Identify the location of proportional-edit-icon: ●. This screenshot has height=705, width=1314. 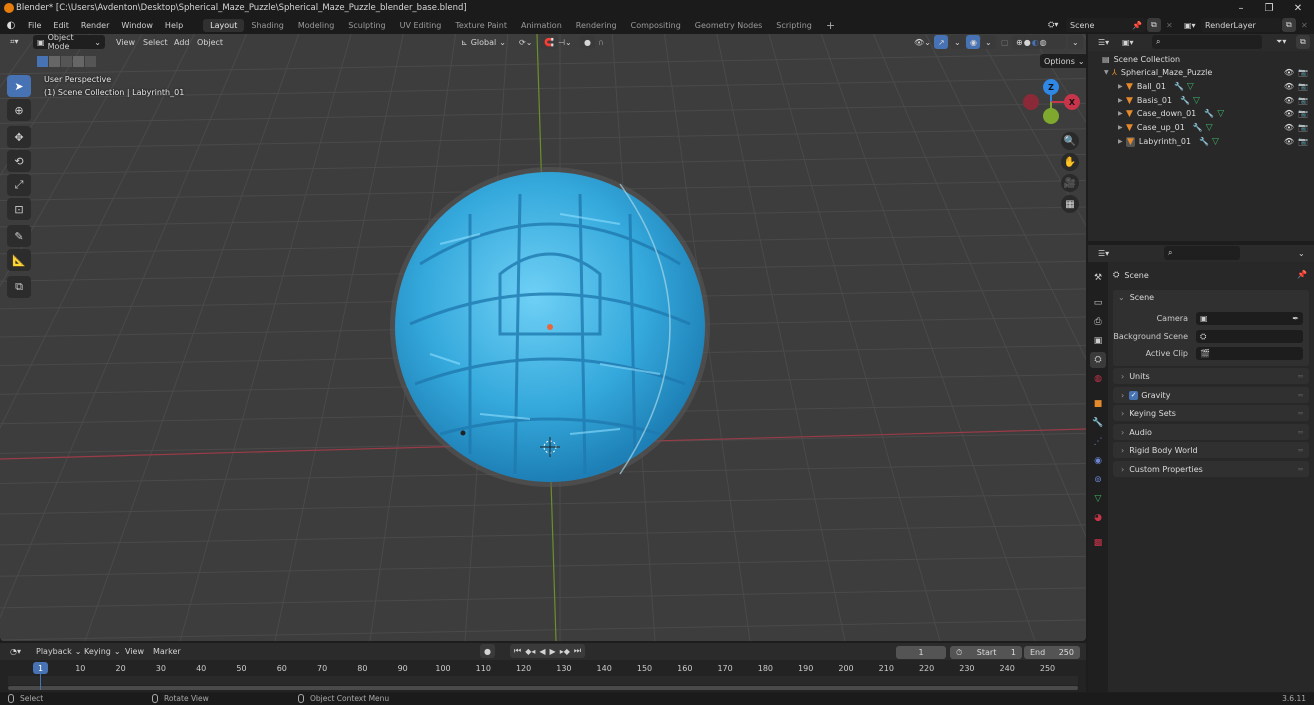
(587, 42).